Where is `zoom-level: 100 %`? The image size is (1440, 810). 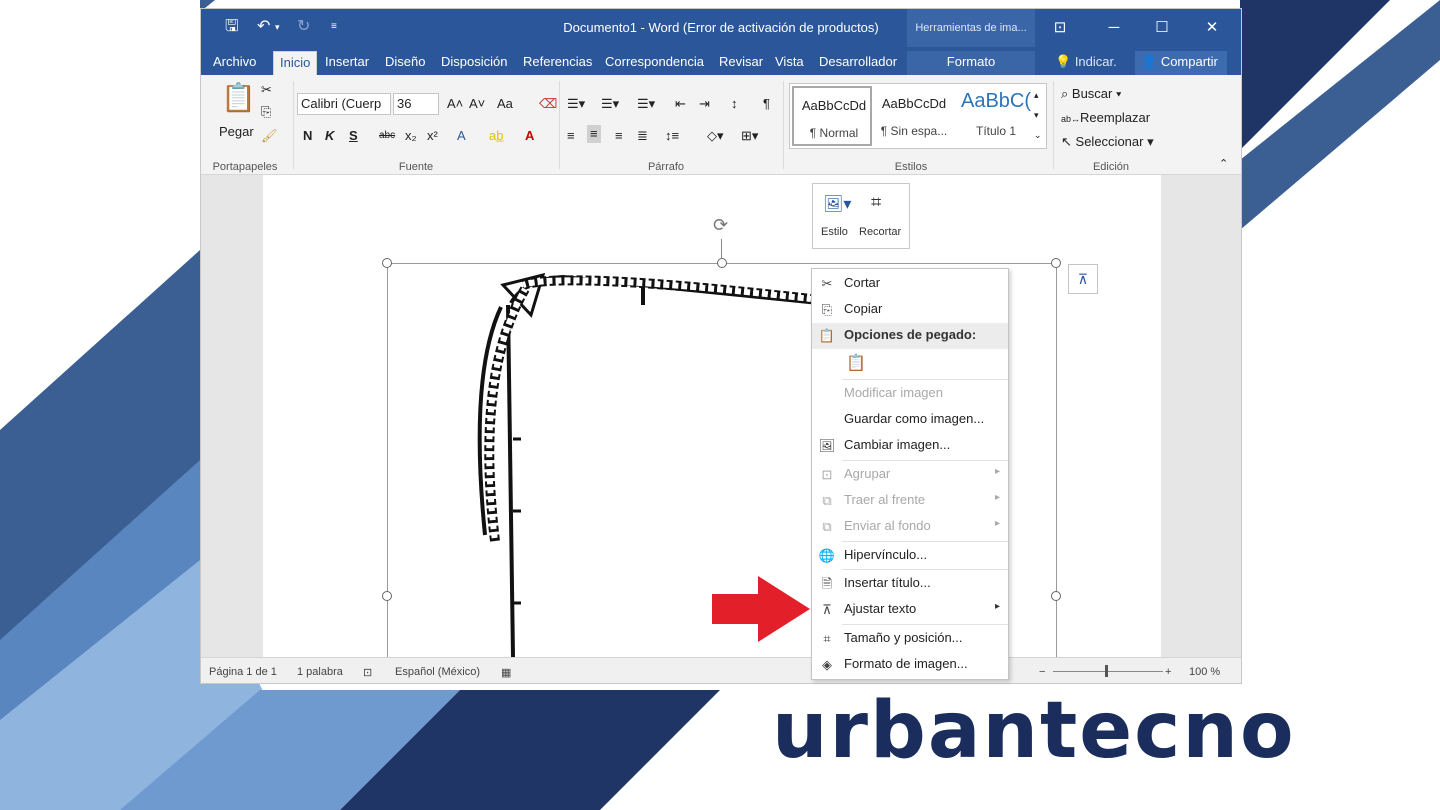 zoom-level: 100 % is located at coordinates (1204, 672).